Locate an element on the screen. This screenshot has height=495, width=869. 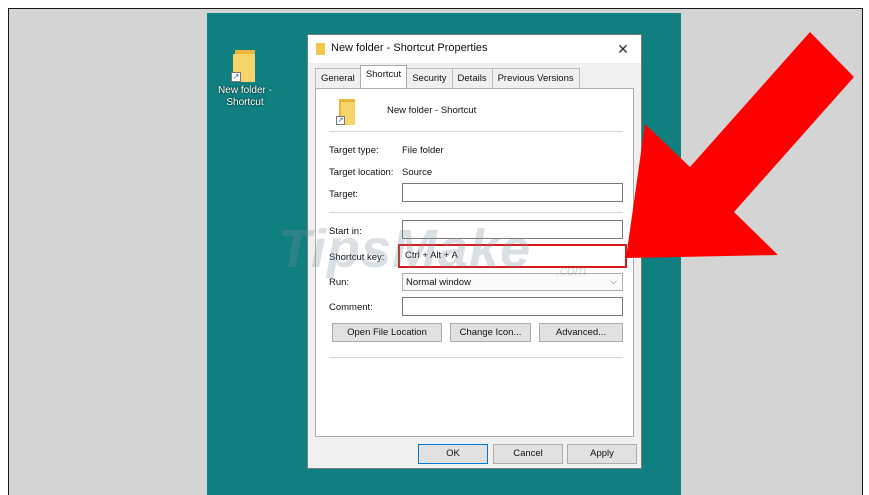
pointer-arrow-icon is located at coordinates (740, 145).